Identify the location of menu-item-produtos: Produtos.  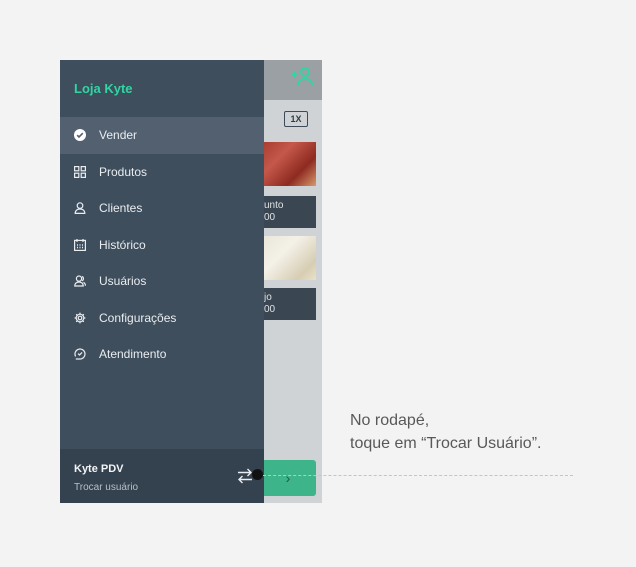
(162, 172).